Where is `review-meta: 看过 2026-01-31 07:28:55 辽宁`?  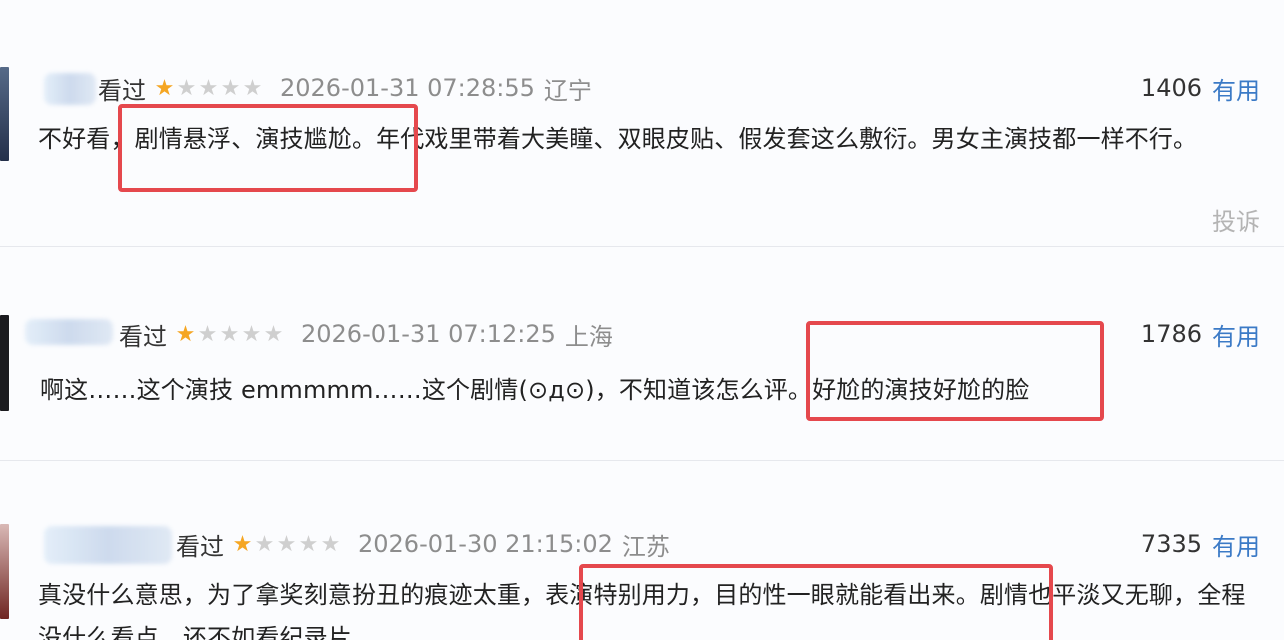
review-meta: 看过 2026-01-31 07:28:55 辽宁 is located at coordinates (345, 88).